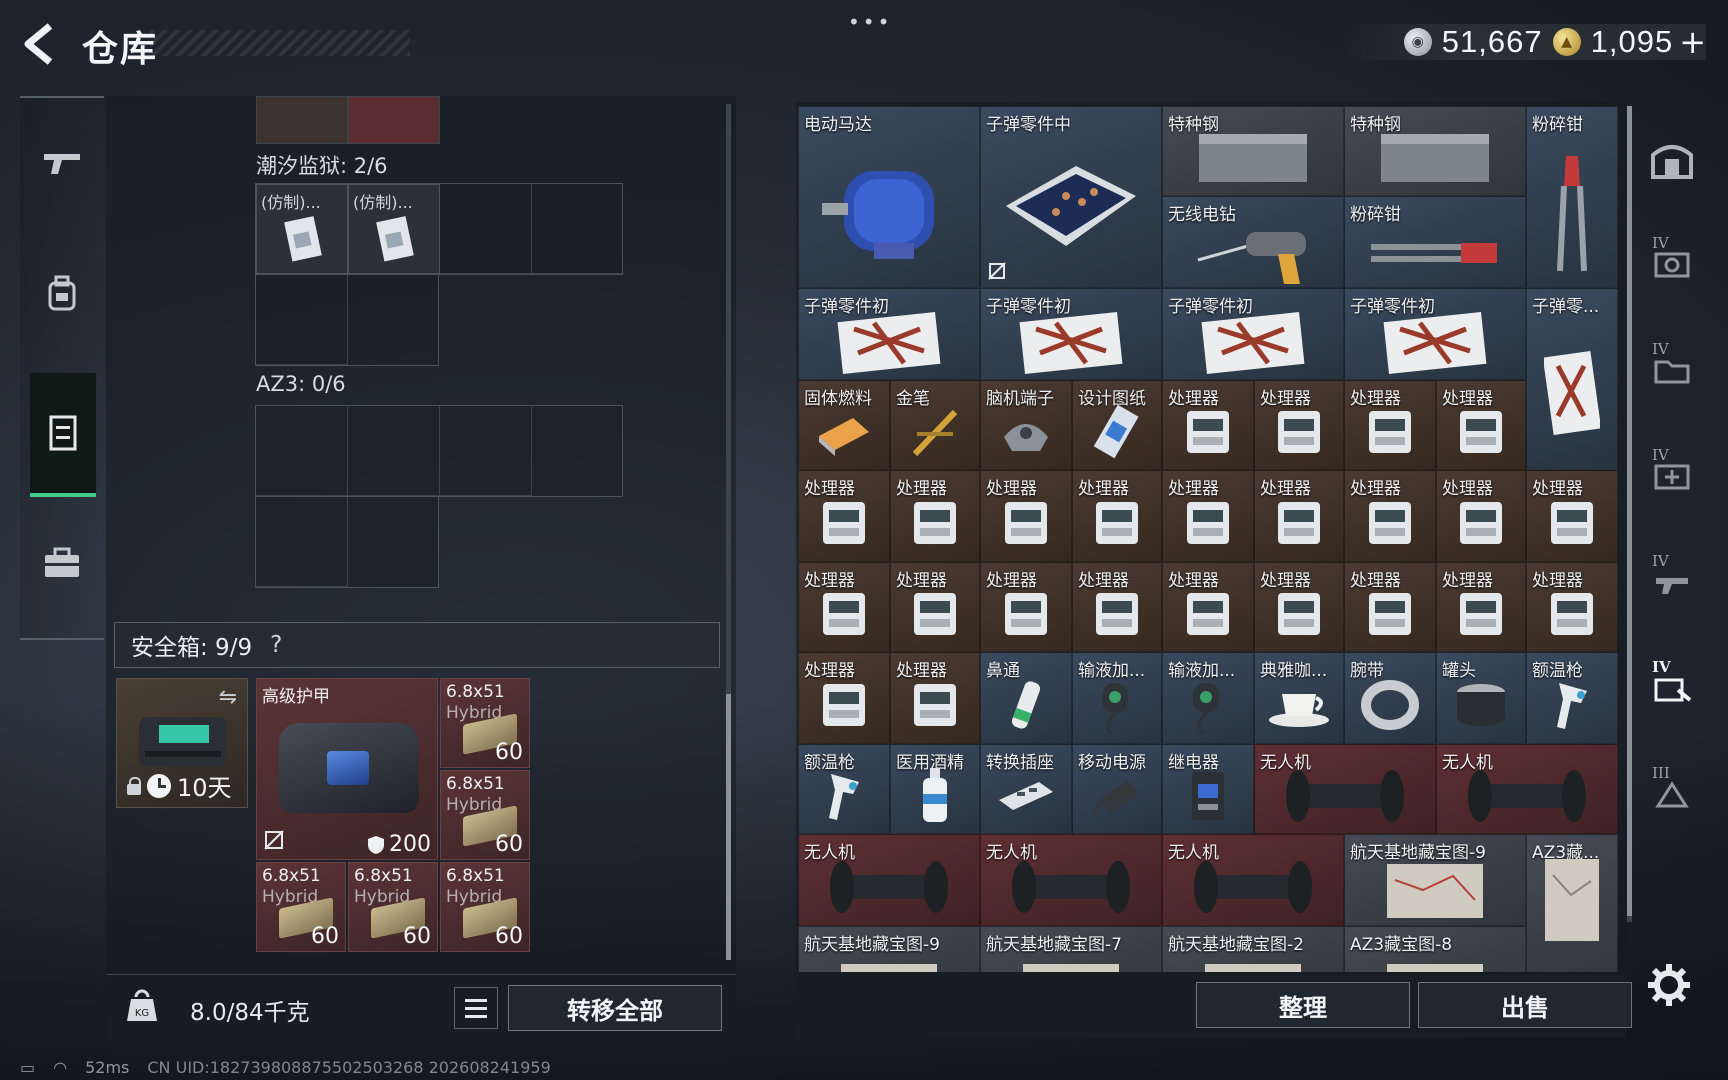 This screenshot has width=1728, height=1080. I want to click on right-tab-weapons: IV, so click(1672, 582).